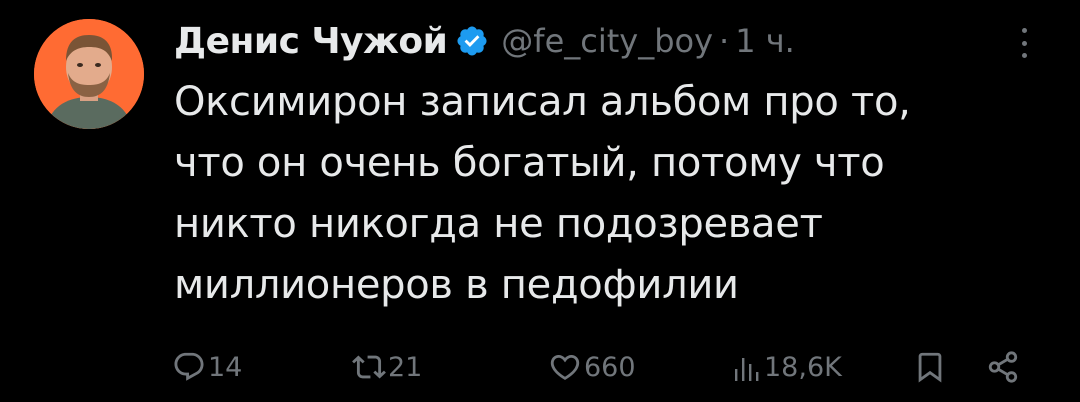 Image resolution: width=1080 pixels, height=402 pixels. What do you see at coordinates (542, 102) in the screenshot?
I see `tweet-line: Оксимирон записал альбом про то,` at bounding box center [542, 102].